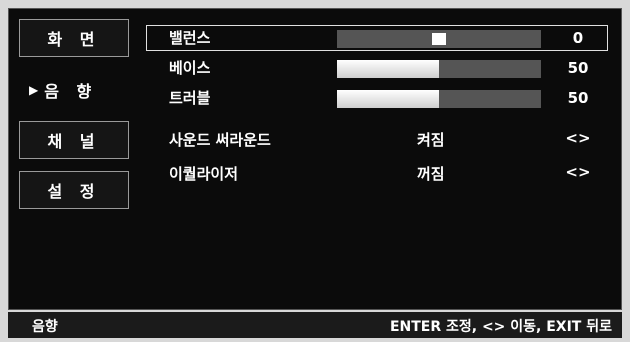  Describe the element at coordinates (190, 98) in the screenshot. I see `treble-label: 트러블` at that location.